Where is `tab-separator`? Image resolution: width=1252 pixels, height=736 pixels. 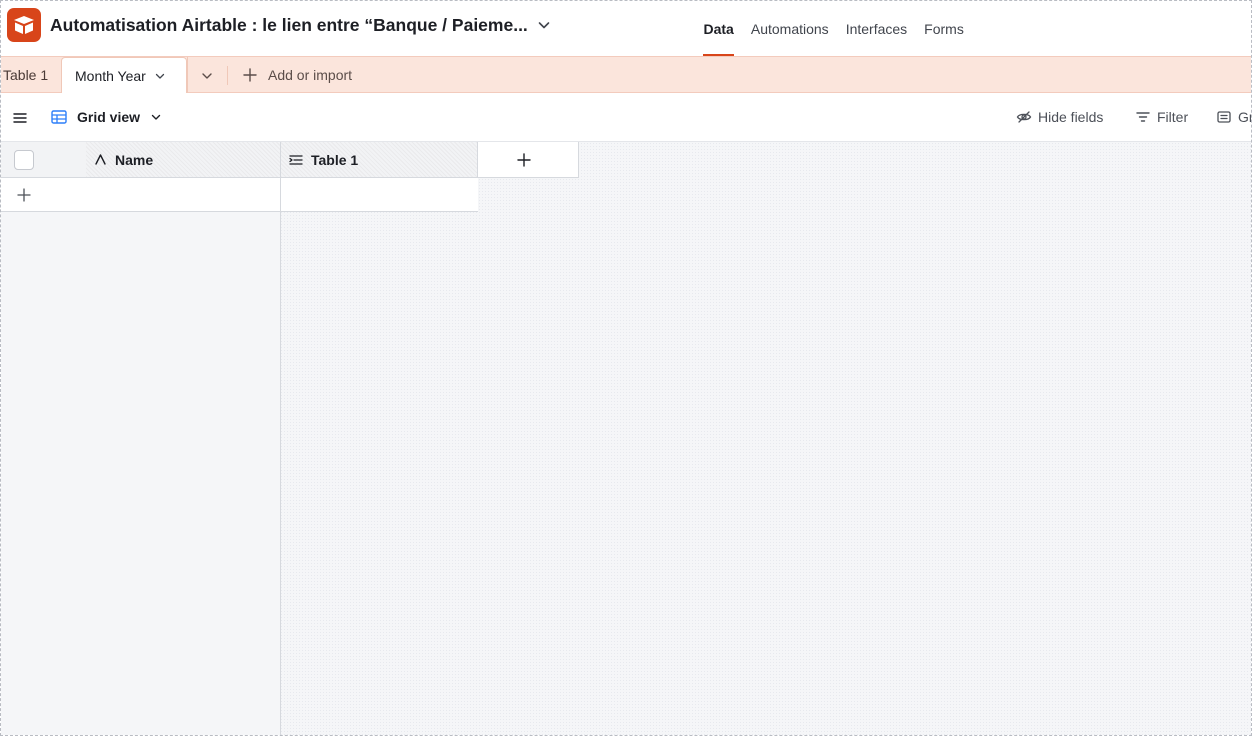 tab-separator is located at coordinates (227, 75).